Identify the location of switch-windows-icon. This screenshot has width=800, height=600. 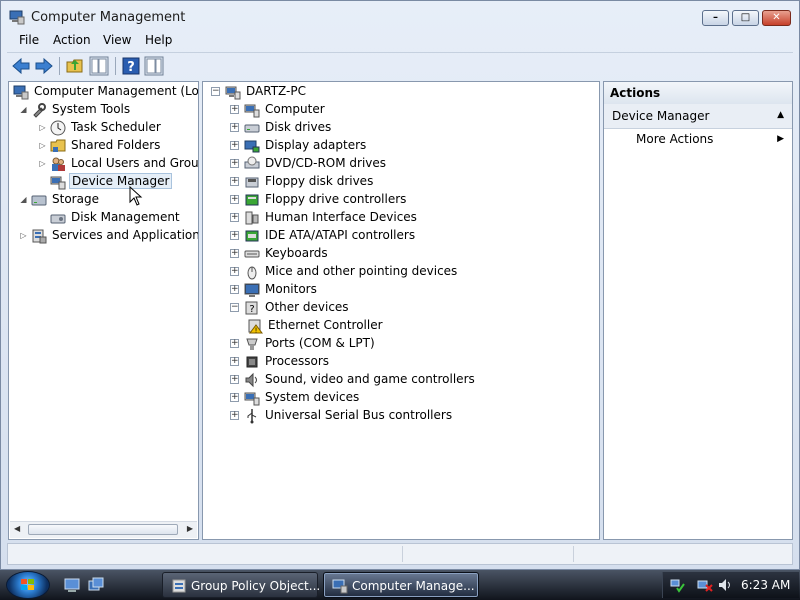
(96, 585).